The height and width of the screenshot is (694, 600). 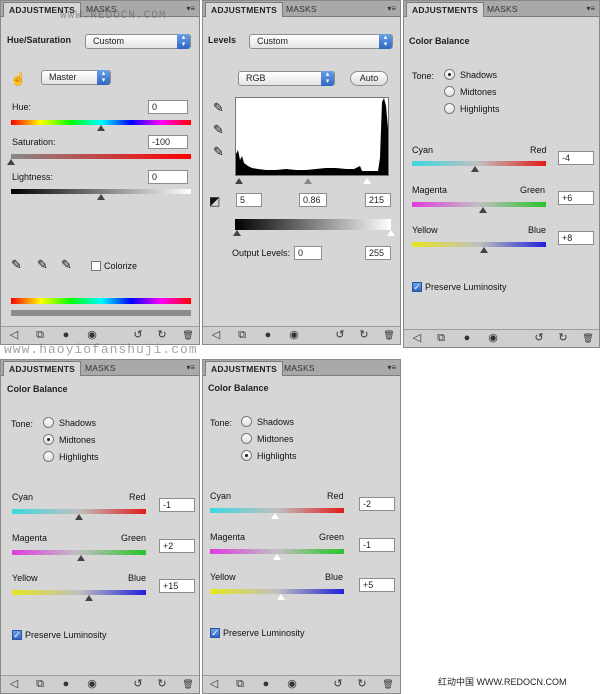 What do you see at coordinates (101, 156) in the screenshot?
I see `saturation-slider-track` at bounding box center [101, 156].